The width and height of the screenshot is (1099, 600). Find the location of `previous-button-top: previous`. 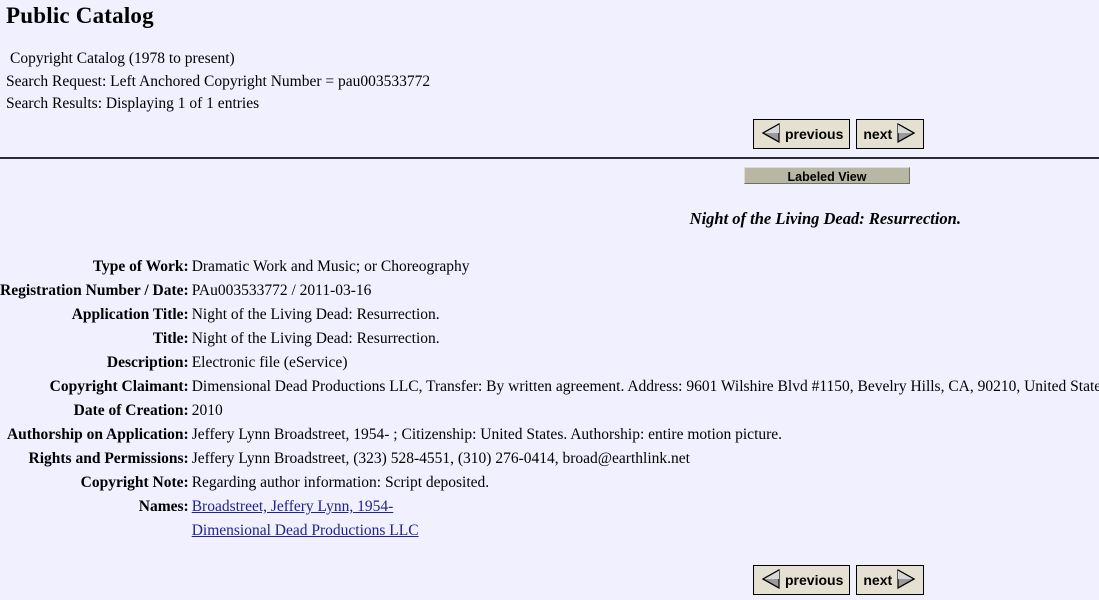

previous-button-top: previous is located at coordinates (802, 134).